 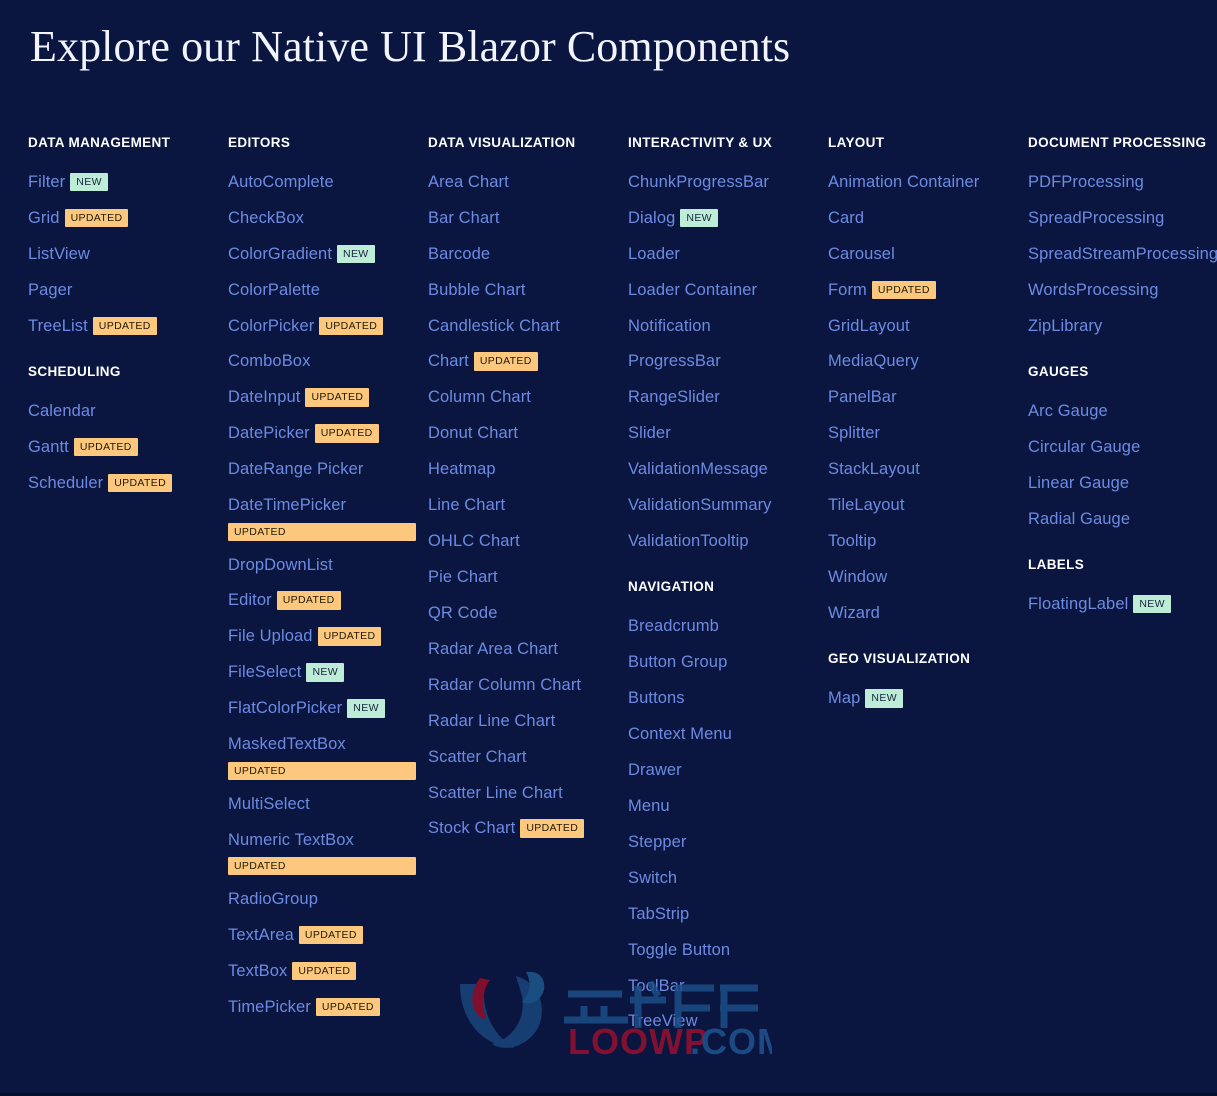 What do you see at coordinates (285, 708) in the screenshot?
I see `component-link: FlatColorPicker` at bounding box center [285, 708].